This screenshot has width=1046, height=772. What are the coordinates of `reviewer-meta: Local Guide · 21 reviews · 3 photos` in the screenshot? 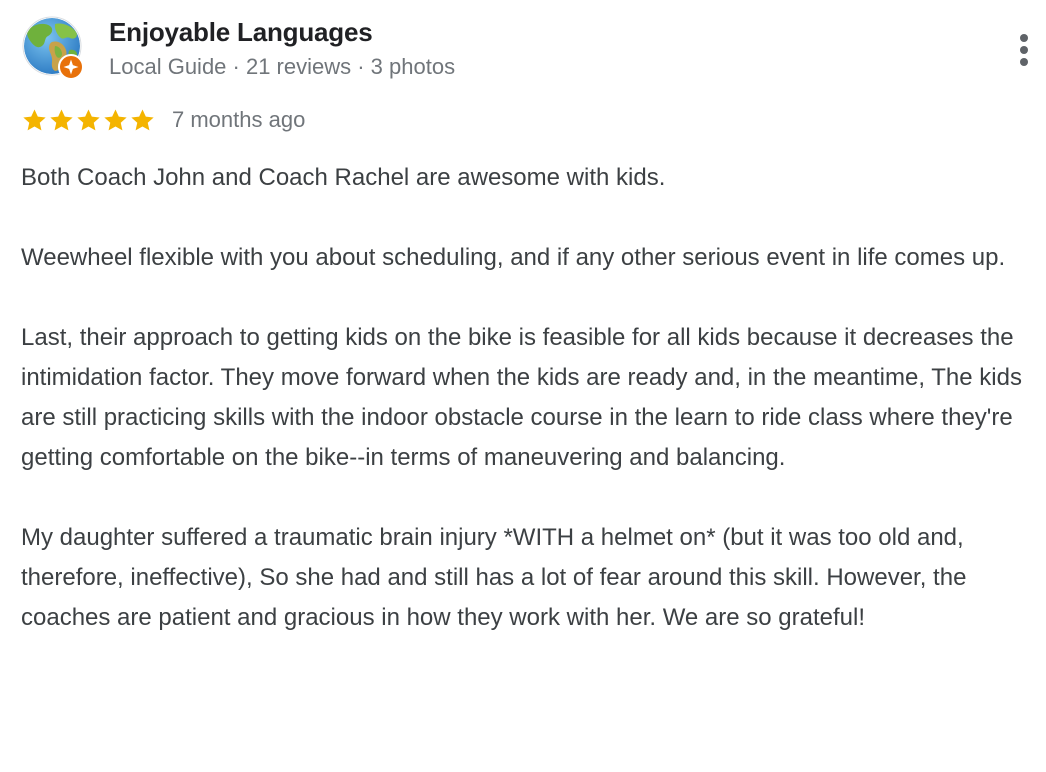 It's located at (282, 67).